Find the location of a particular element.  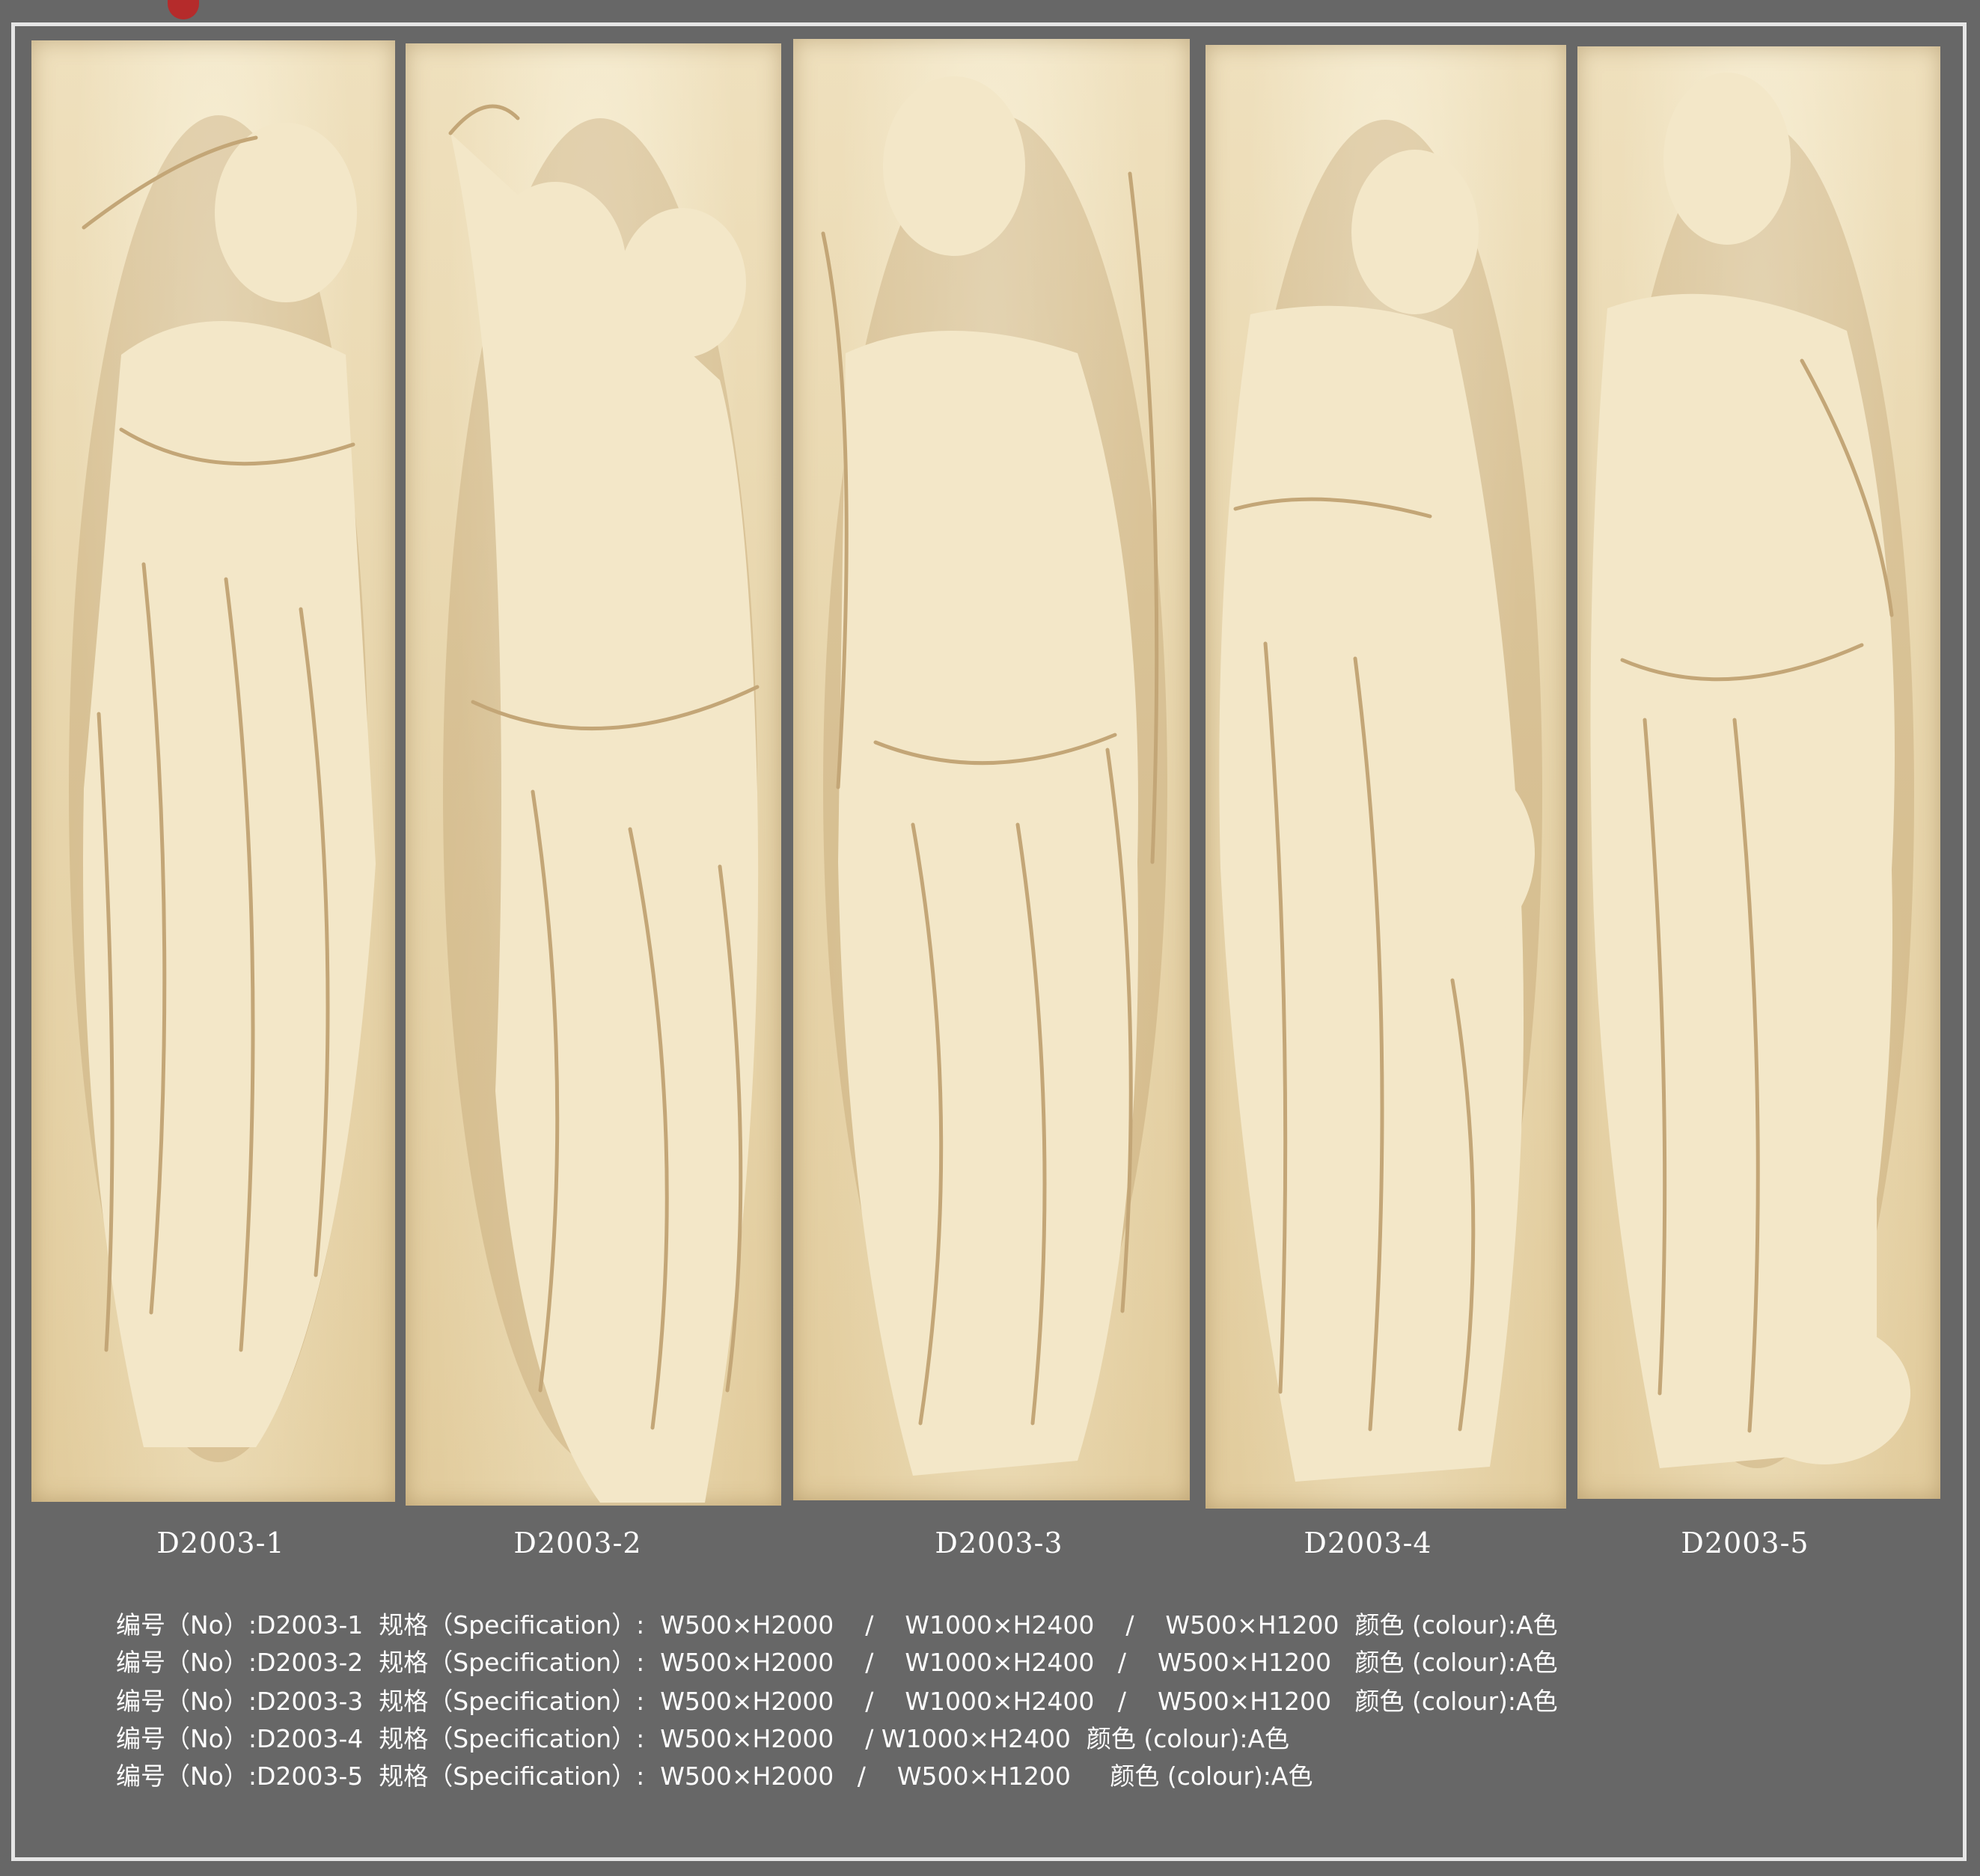

panel-caption-2: D2003-2 is located at coordinates (577, 1543).